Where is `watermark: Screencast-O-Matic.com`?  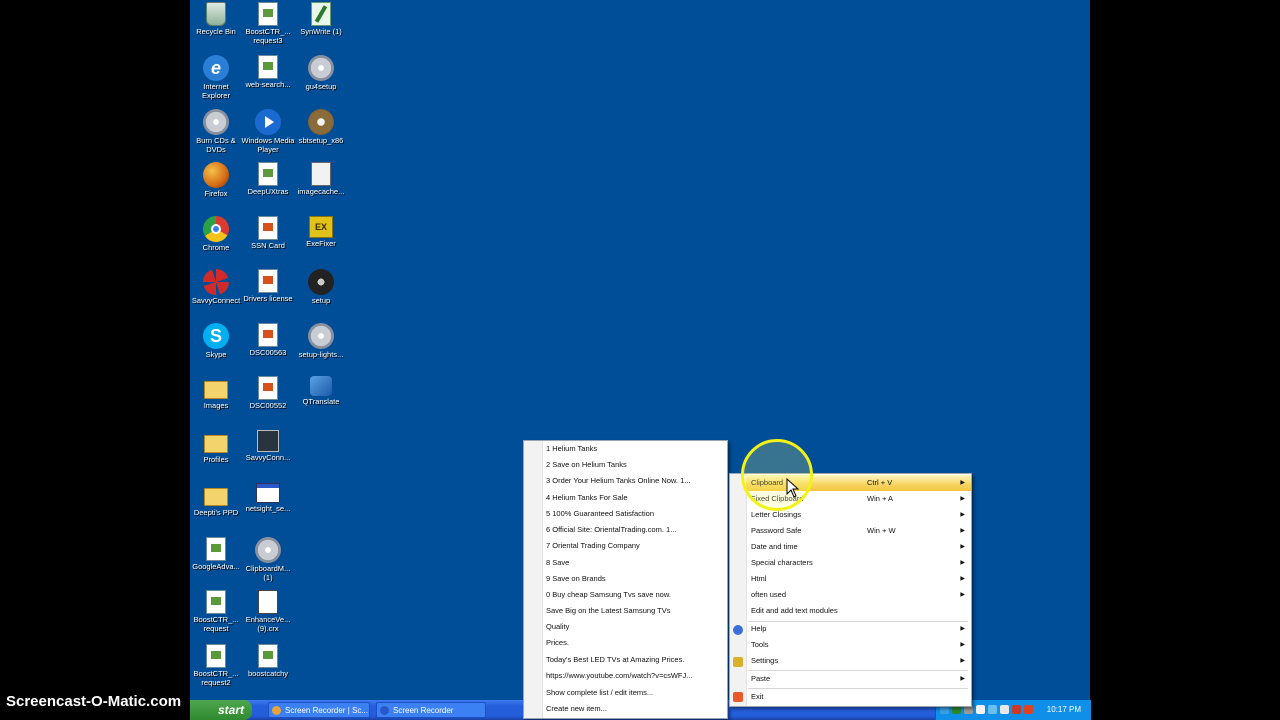 watermark: Screencast-O-Matic.com is located at coordinates (94, 701).